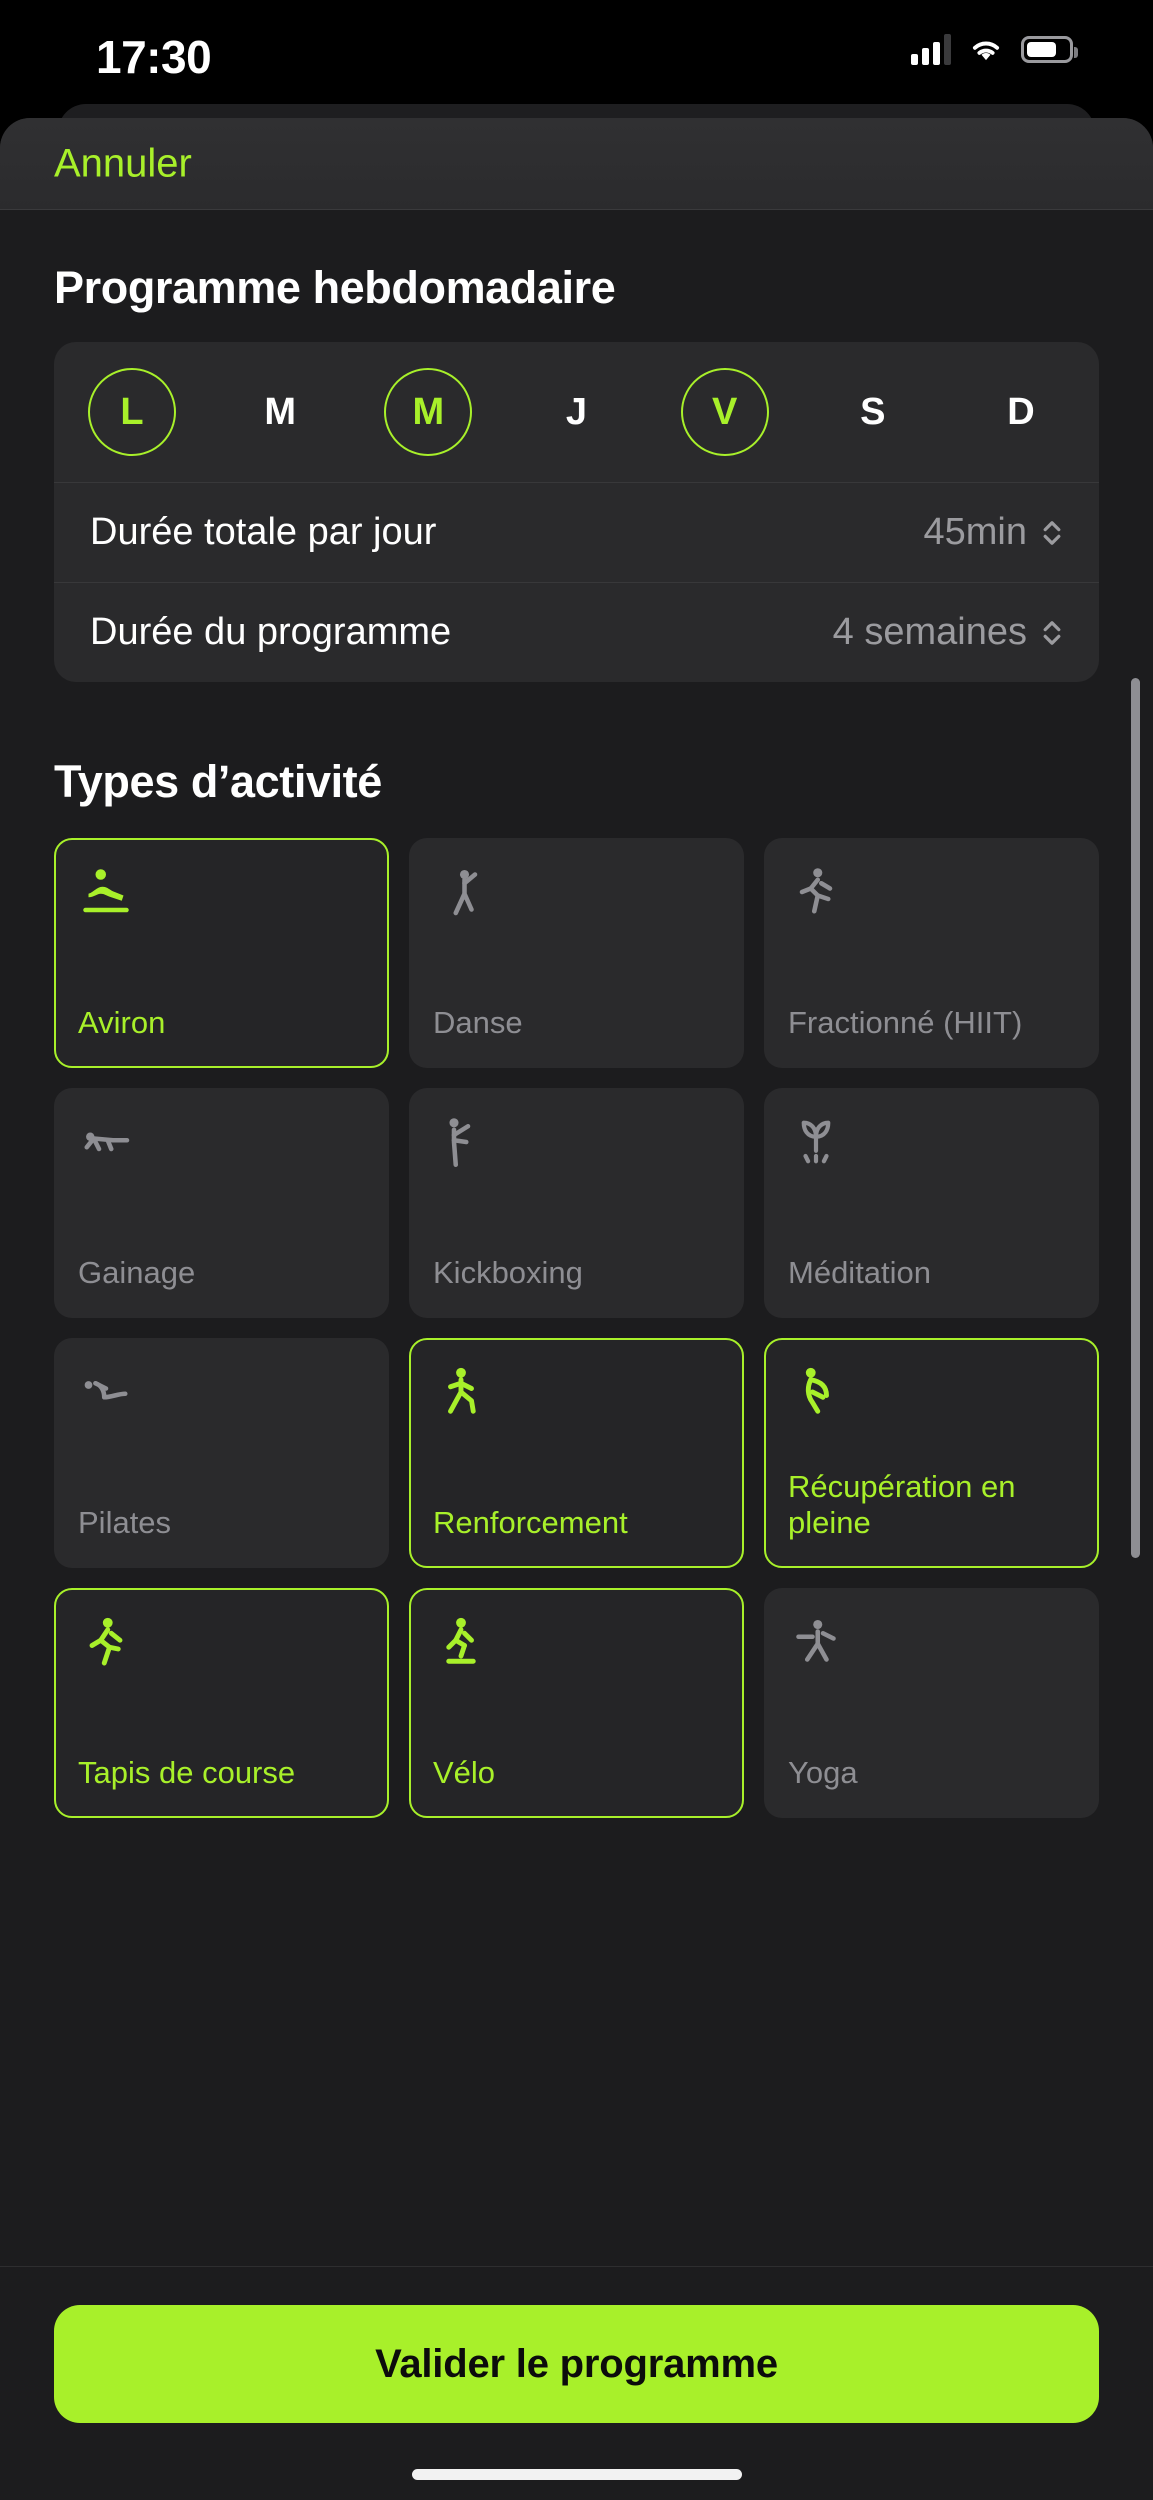 The height and width of the screenshot is (2500, 1153). Describe the element at coordinates (106, 1390) in the screenshot. I see `pilates-icon` at that location.